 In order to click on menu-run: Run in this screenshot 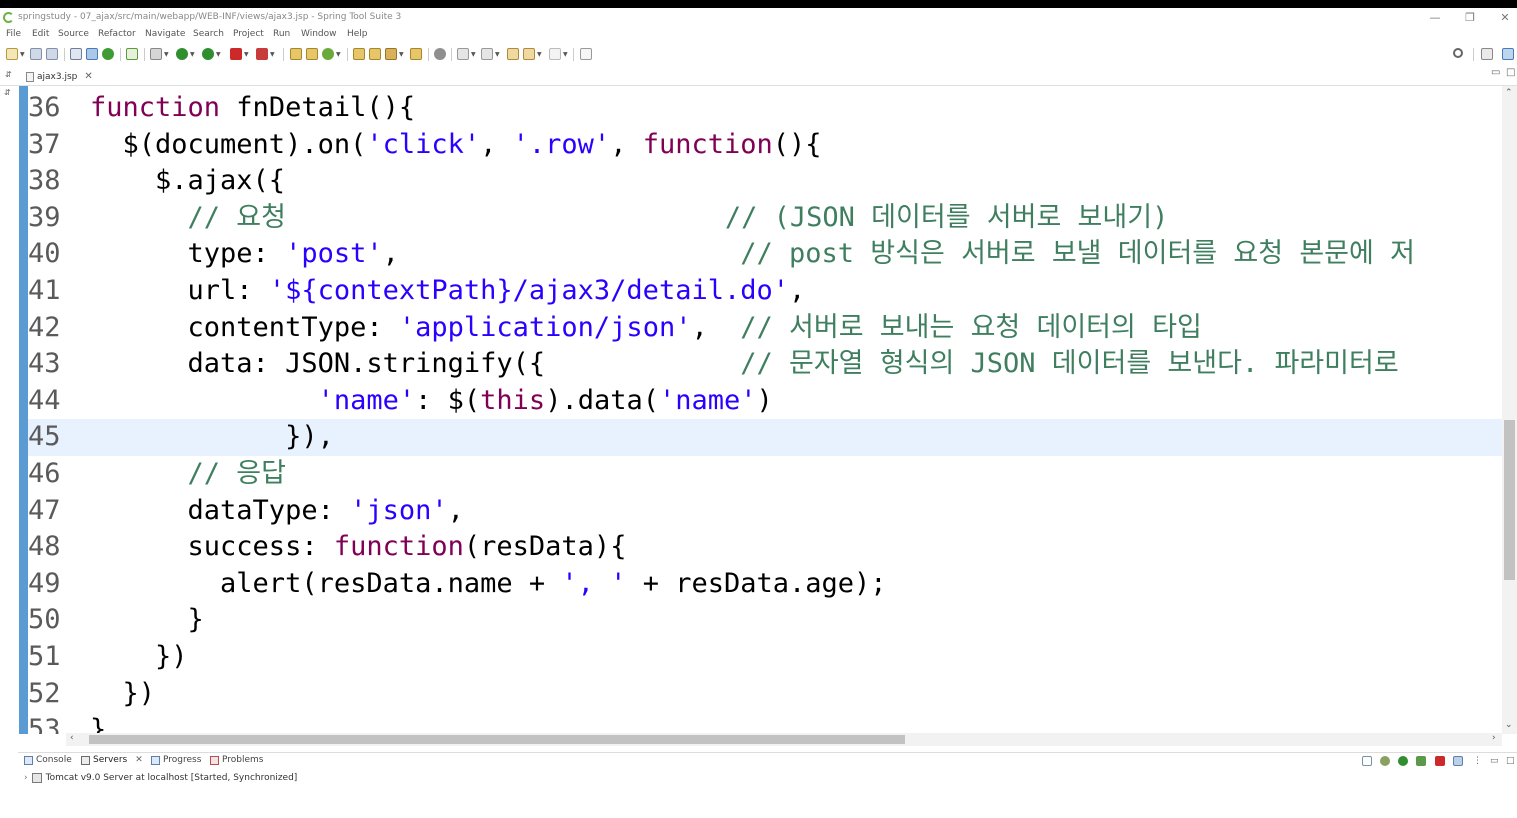, I will do `click(281, 34)`.